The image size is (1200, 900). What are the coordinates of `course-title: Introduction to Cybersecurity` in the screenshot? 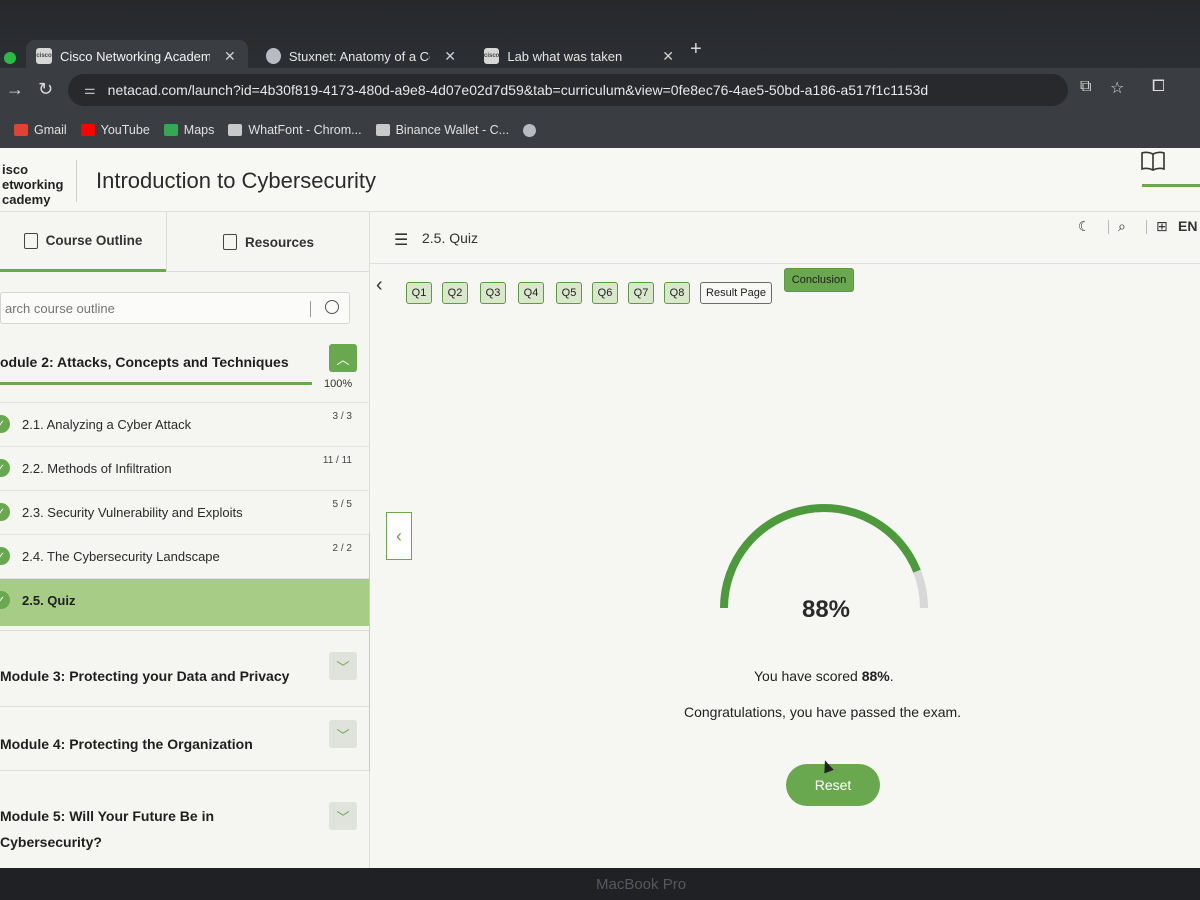 It's located at (236, 180).